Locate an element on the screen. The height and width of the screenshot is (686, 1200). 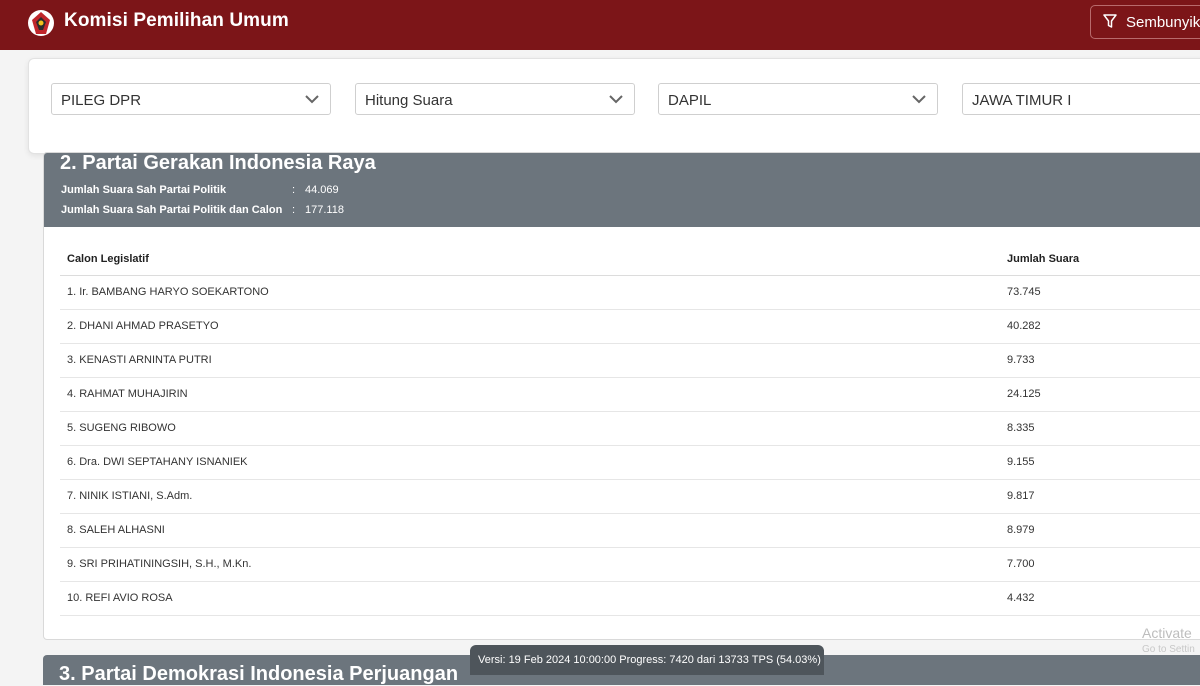
dapil-select: JAWA TIMUR I is located at coordinates (1081, 99).